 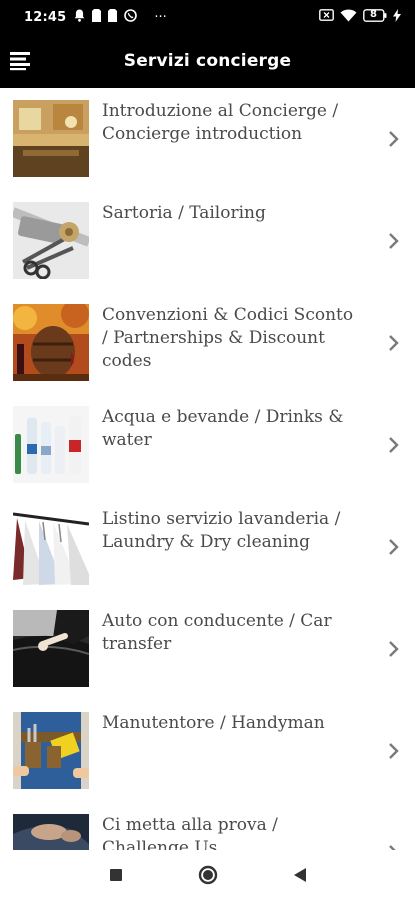 I want to click on back-triangle-icon, so click(x=299, y=875).